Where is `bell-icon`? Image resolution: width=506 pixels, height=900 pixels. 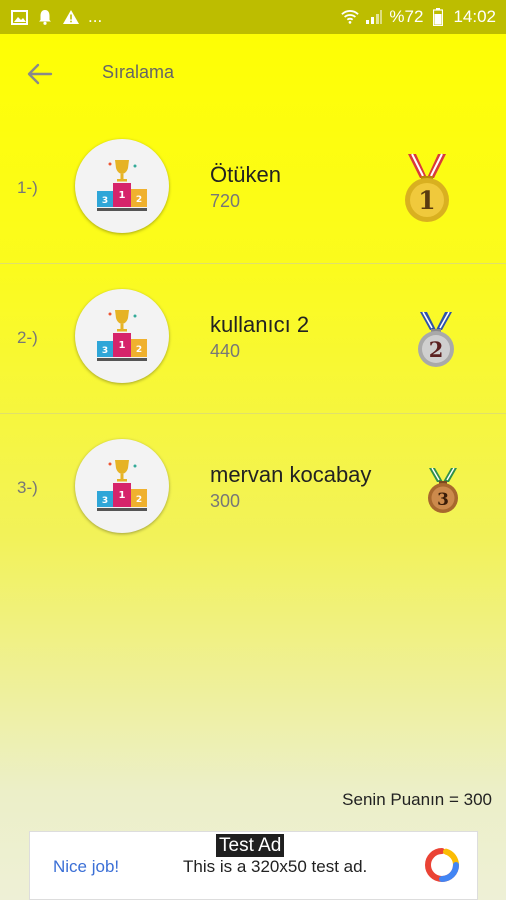 bell-icon is located at coordinates (45, 17).